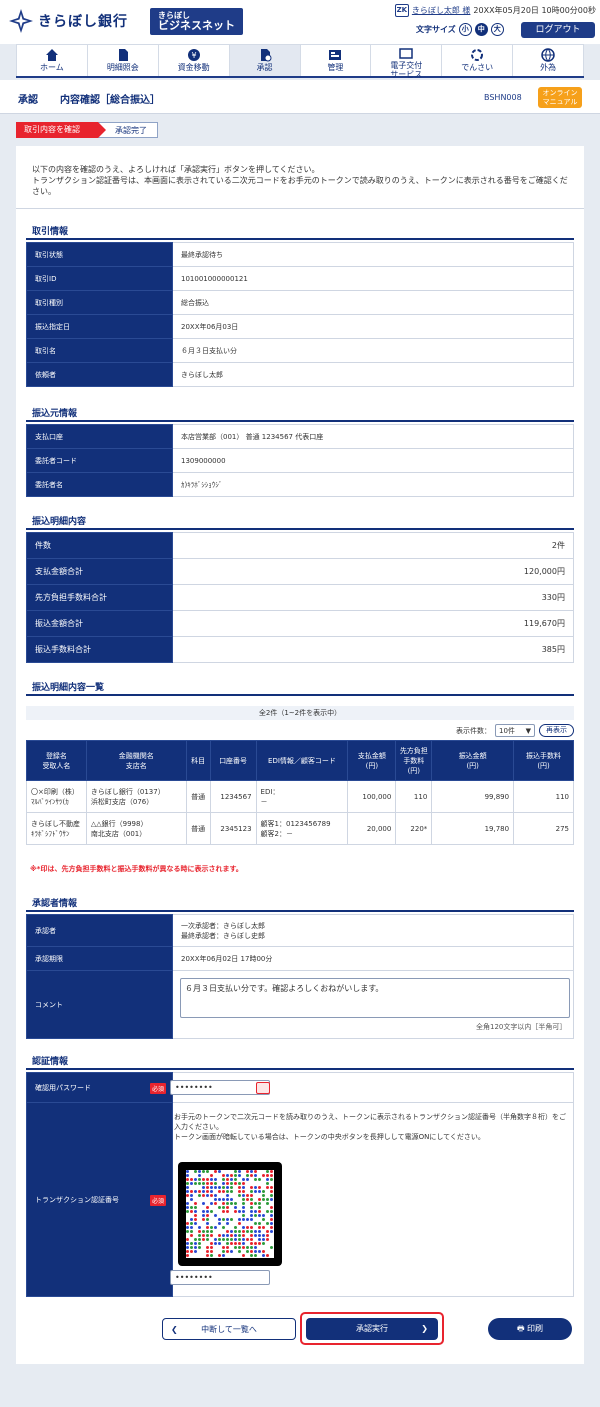  I want to click on redisplay-button: 再表示, so click(556, 730).